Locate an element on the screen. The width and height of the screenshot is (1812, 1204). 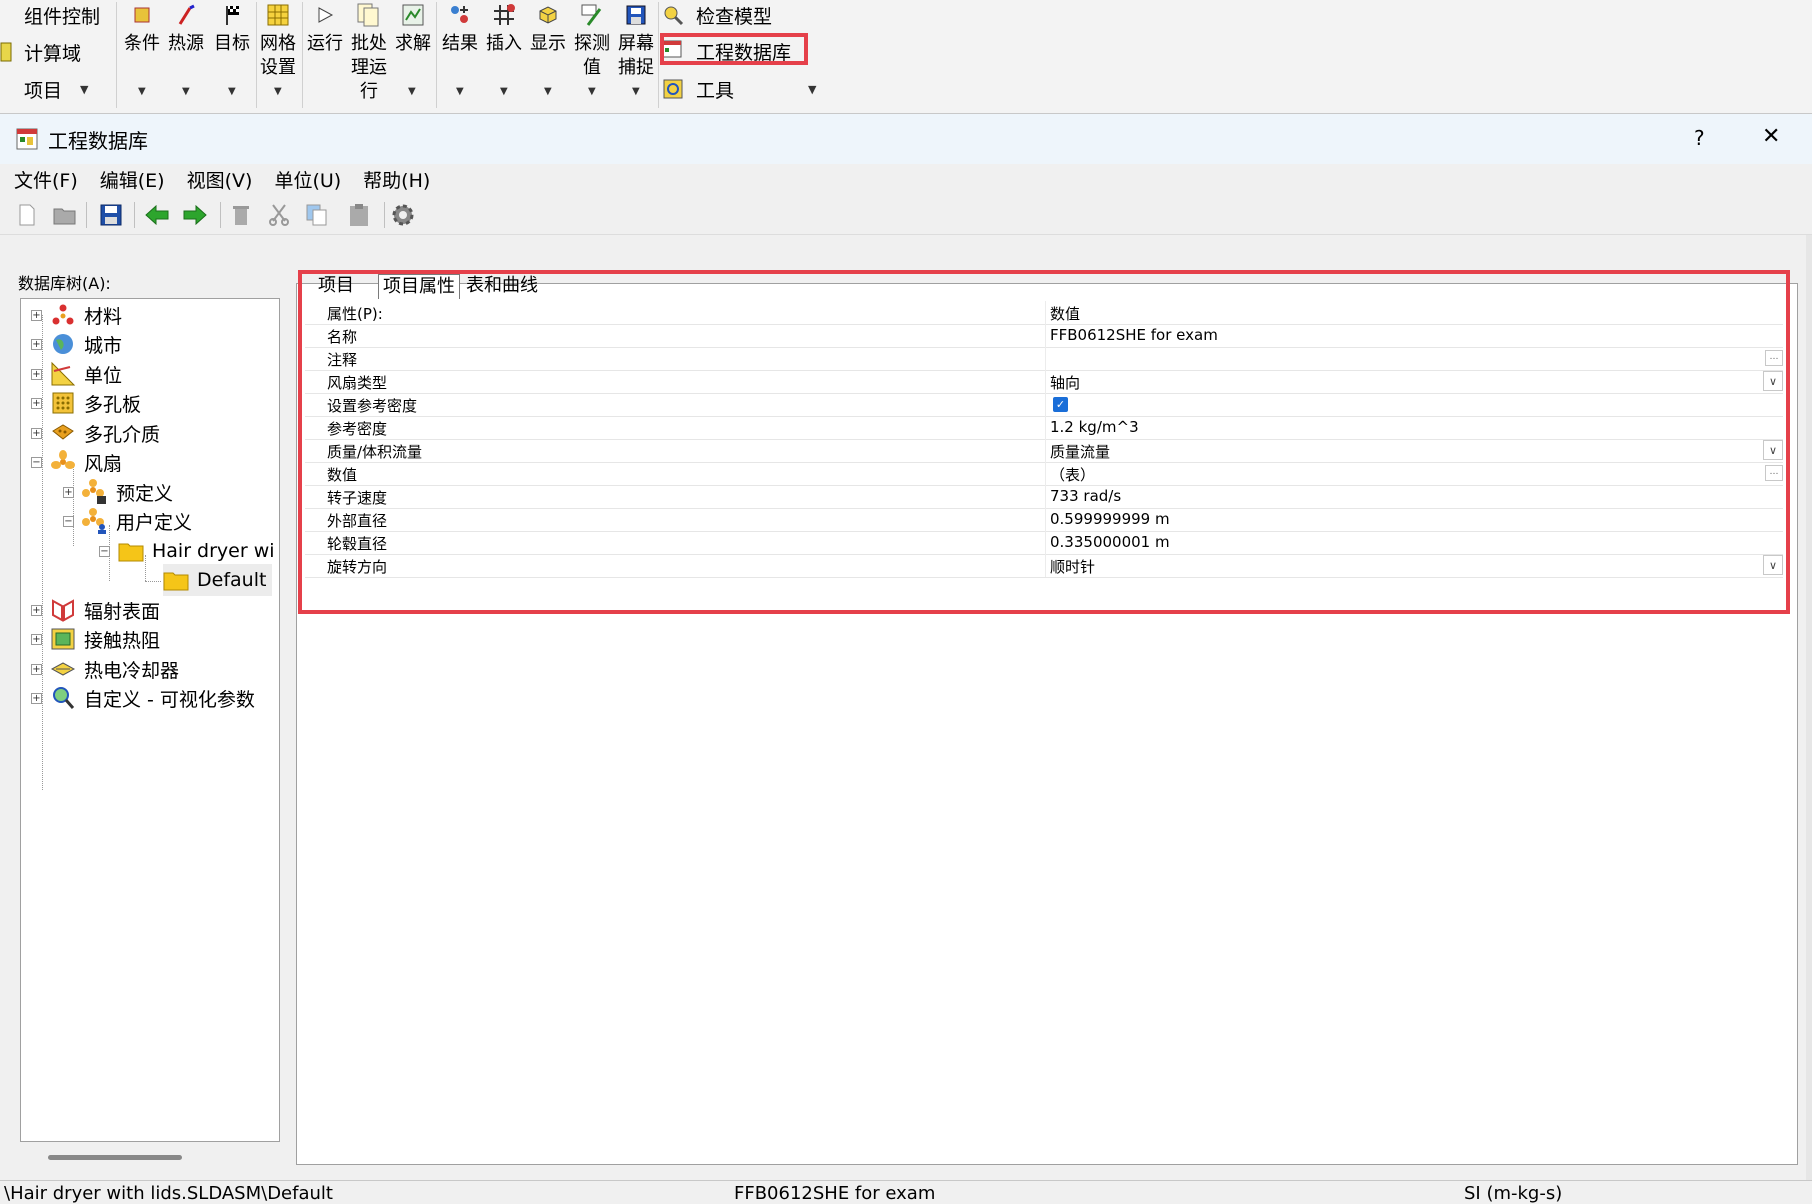
menu-help: 帮助(H) is located at coordinates (396, 179).